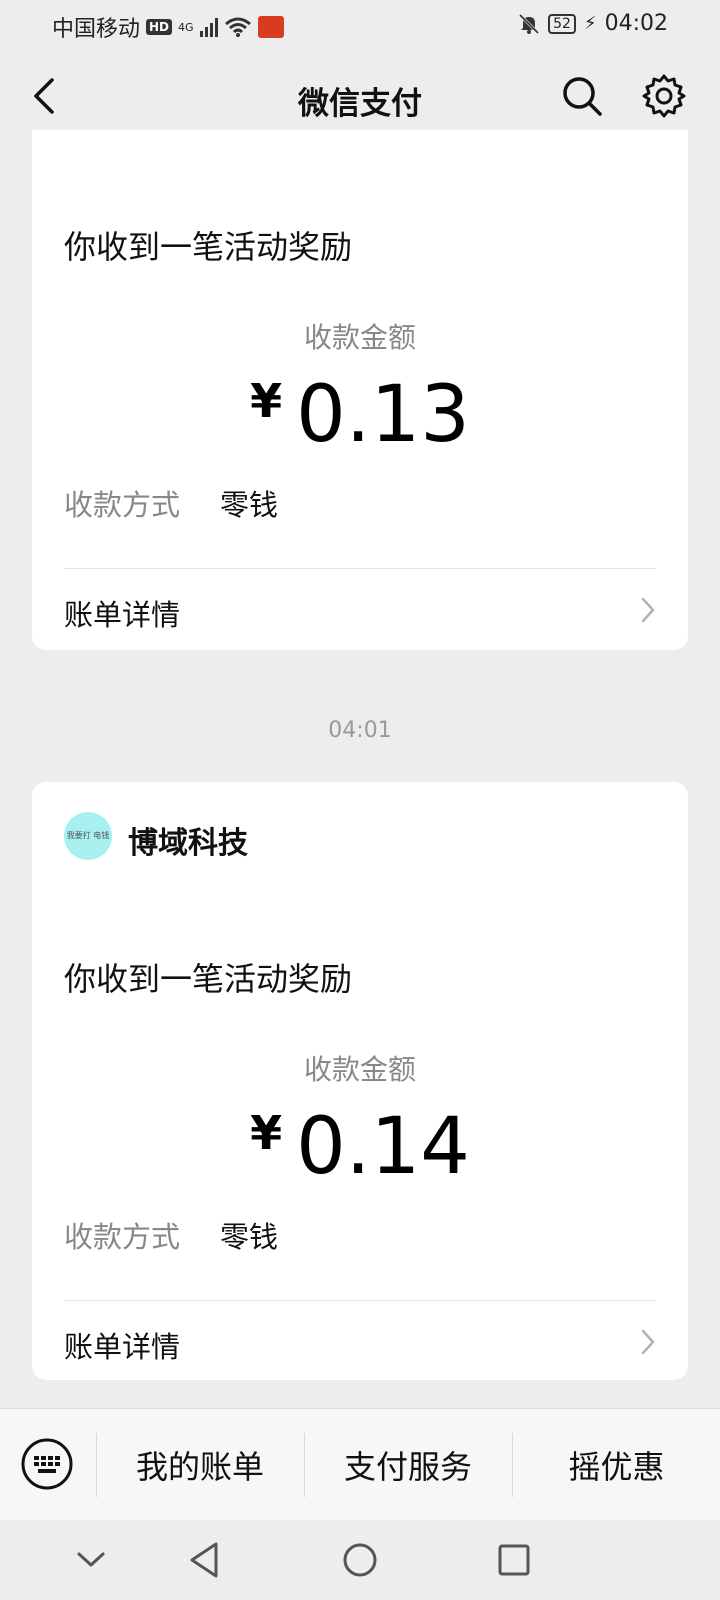 The width and height of the screenshot is (720, 1600). What do you see at coordinates (514, 1560) in the screenshot?
I see `recents-square-icon` at bounding box center [514, 1560].